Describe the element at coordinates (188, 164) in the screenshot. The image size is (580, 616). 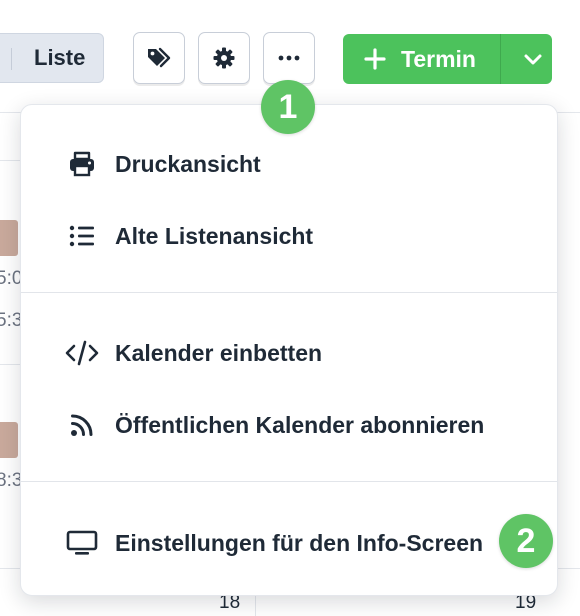
I see `menu-item-label: Druckansicht` at that location.